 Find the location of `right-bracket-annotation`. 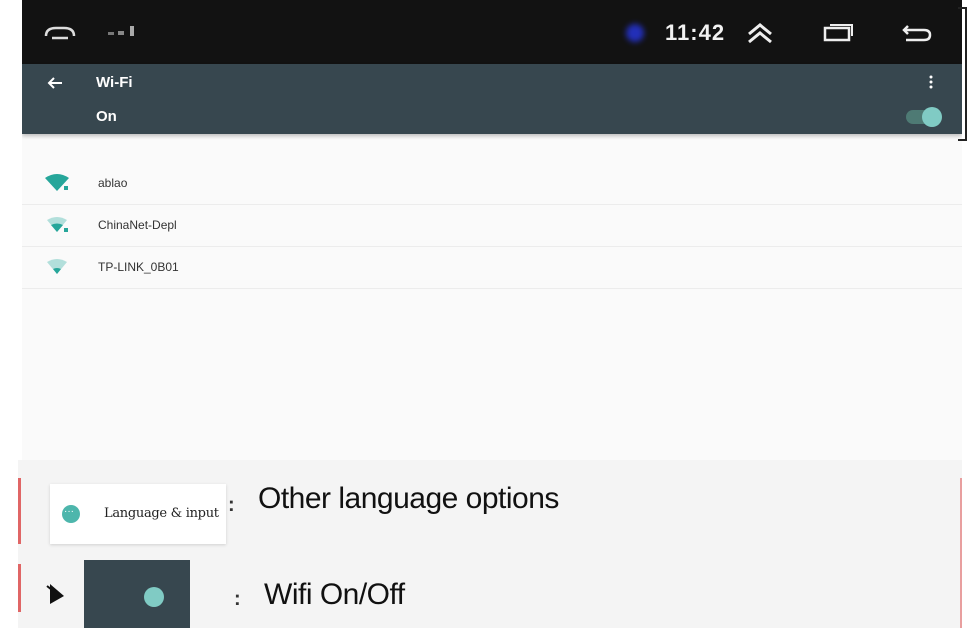

right-bracket-annotation is located at coordinates (962, 74).